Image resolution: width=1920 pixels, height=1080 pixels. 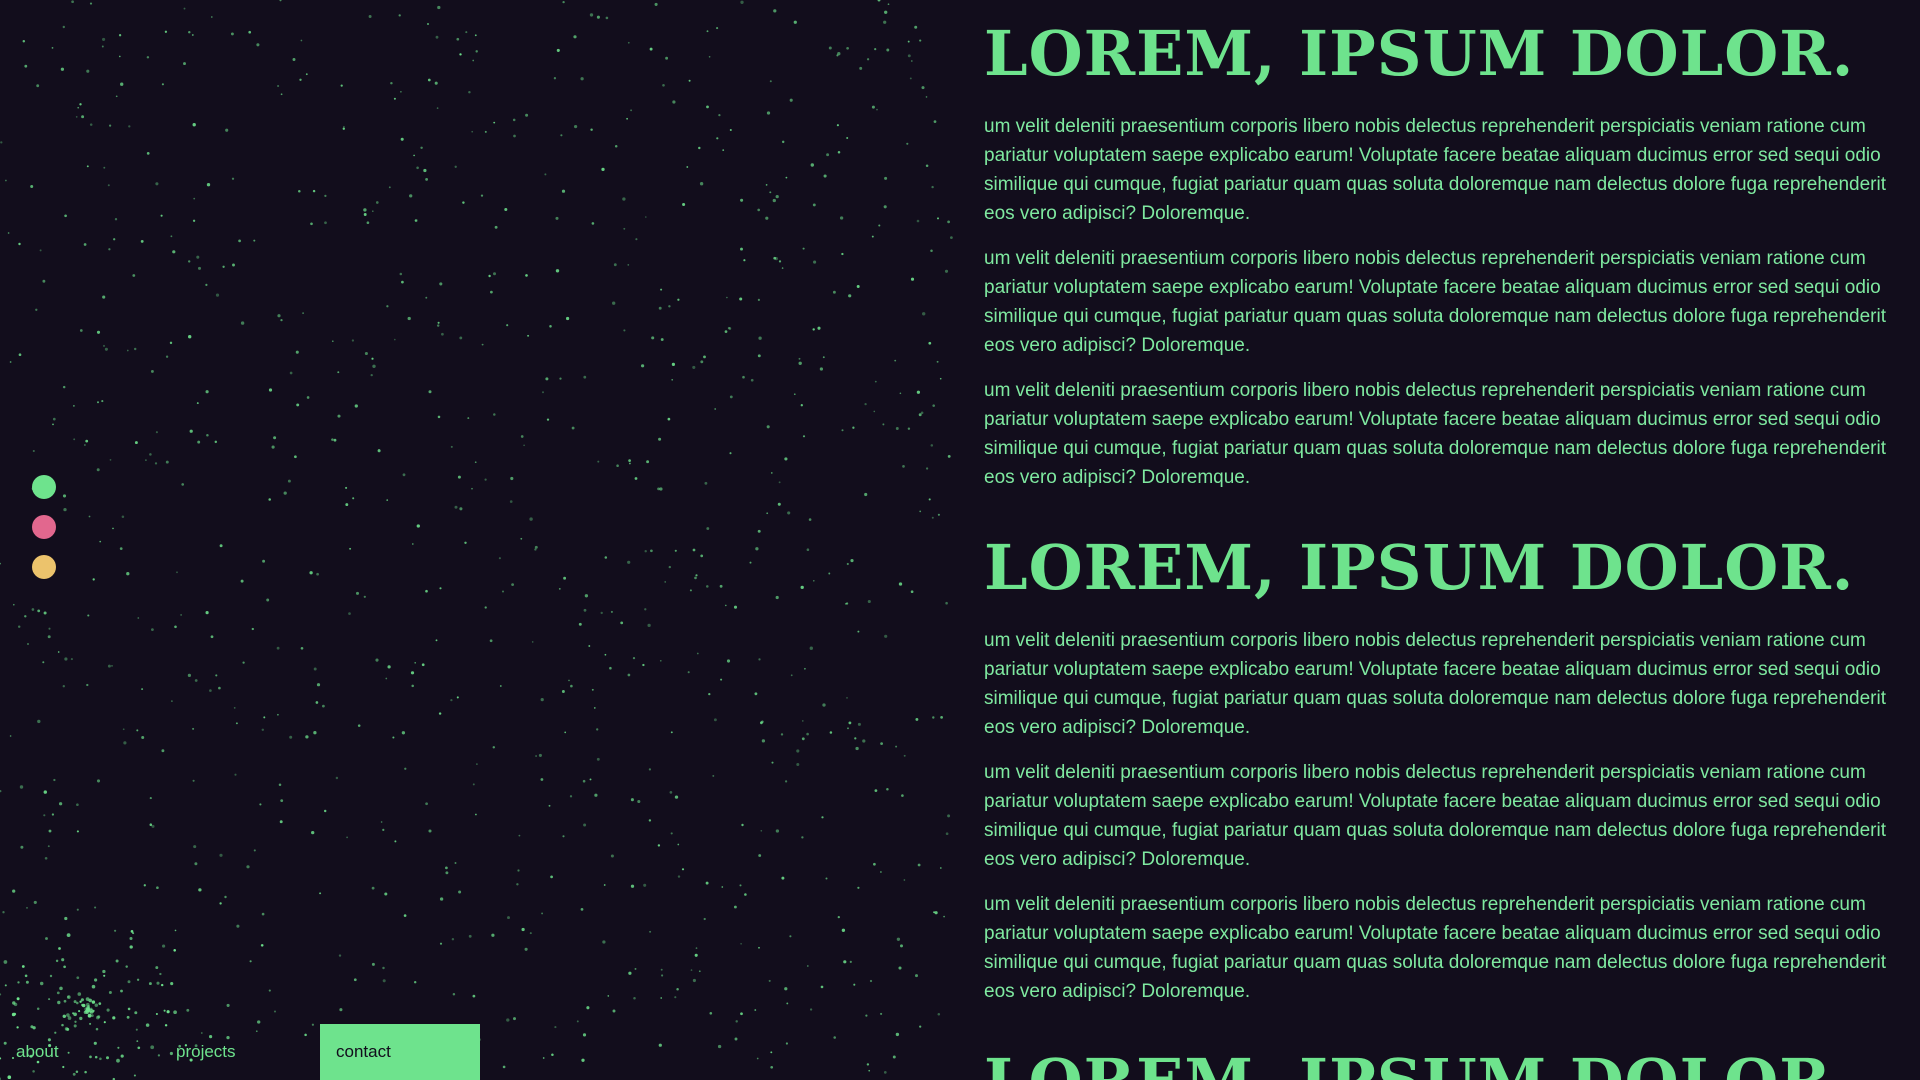 I want to click on theme-dot-green, so click(x=44, y=487).